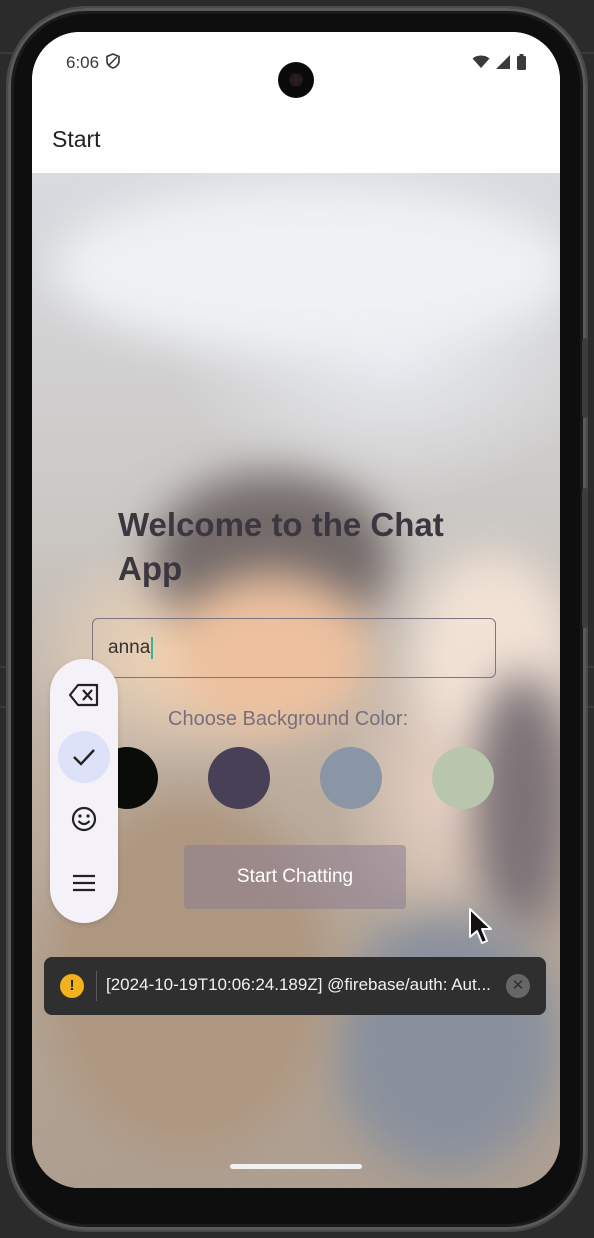 This screenshot has width=594, height=1238. Describe the element at coordinates (84, 695) in the screenshot. I see `backspace-icon` at that location.